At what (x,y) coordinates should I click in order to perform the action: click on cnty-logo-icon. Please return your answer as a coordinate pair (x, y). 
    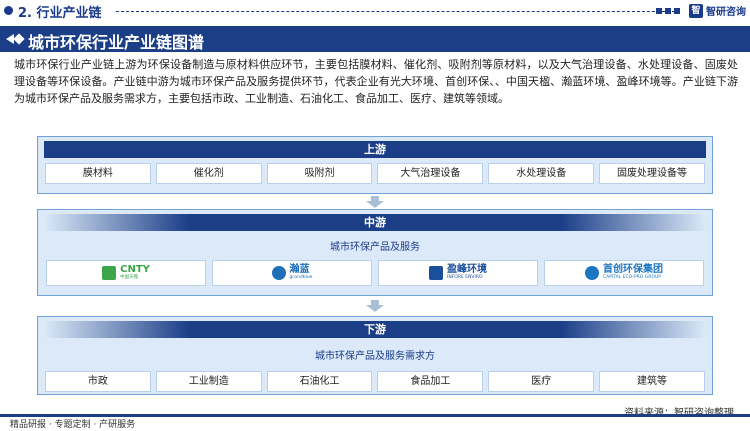
    Looking at the image, I should click on (109, 273).